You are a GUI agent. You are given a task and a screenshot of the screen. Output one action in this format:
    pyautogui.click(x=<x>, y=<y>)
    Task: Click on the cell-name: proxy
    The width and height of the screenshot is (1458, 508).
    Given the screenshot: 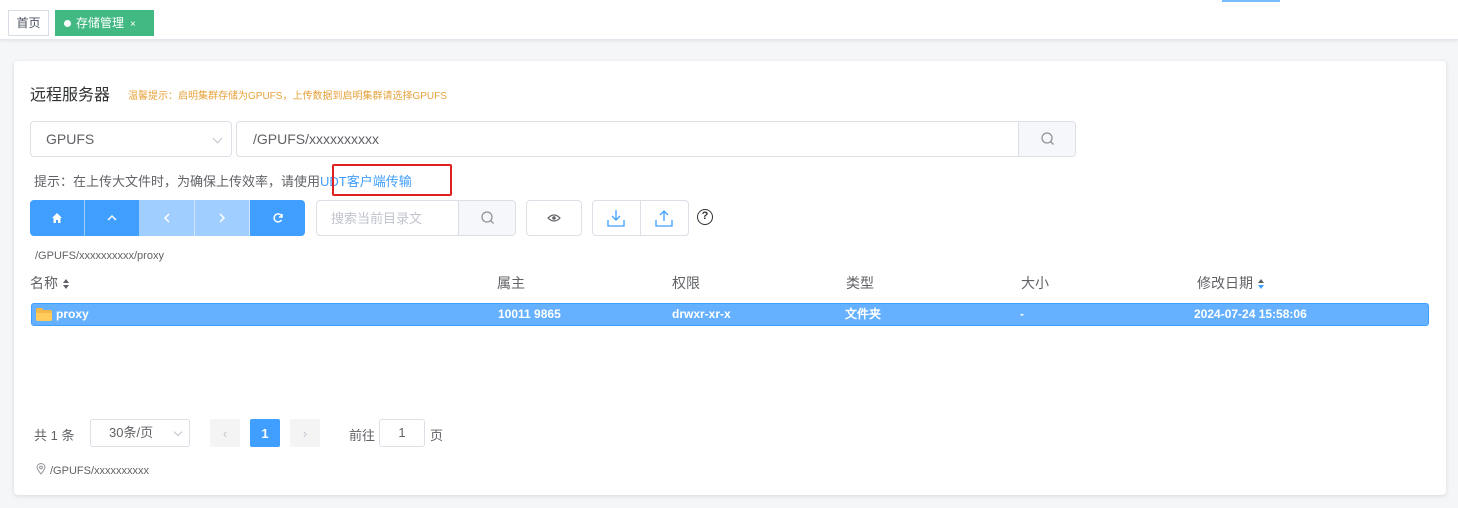 What is the action you would take?
    pyautogui.click(x=72, y=314)
    